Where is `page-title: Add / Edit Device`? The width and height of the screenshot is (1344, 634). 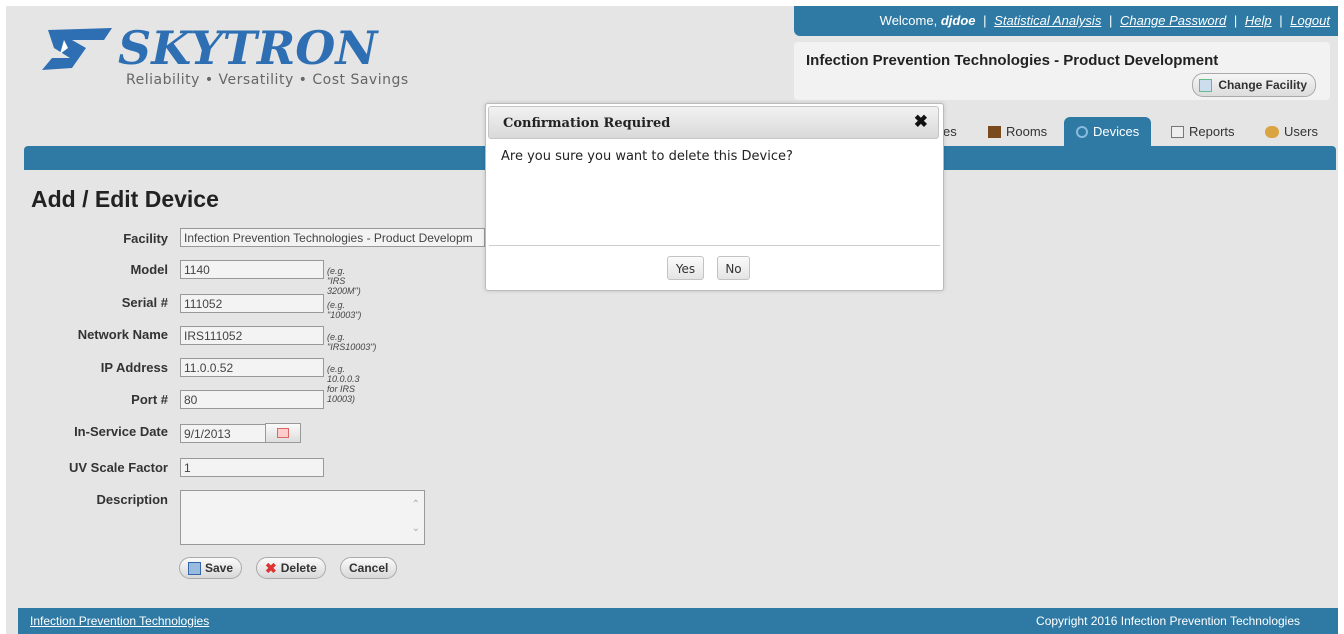 page-title: Add / Edit Device is located at coordinates (125, 199).